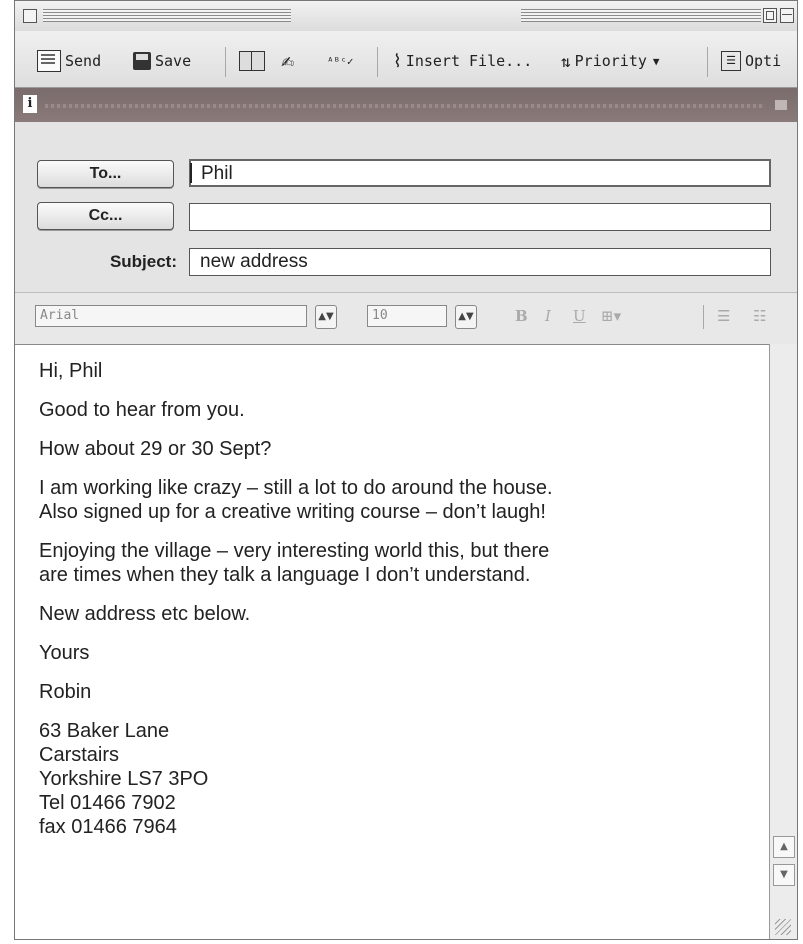 The width and height of the screenshot is (803, 944). Describe the element at coordinates (104, 731) in the screenshot. I see `address-line-1: 63 Baker Lane` at that location.